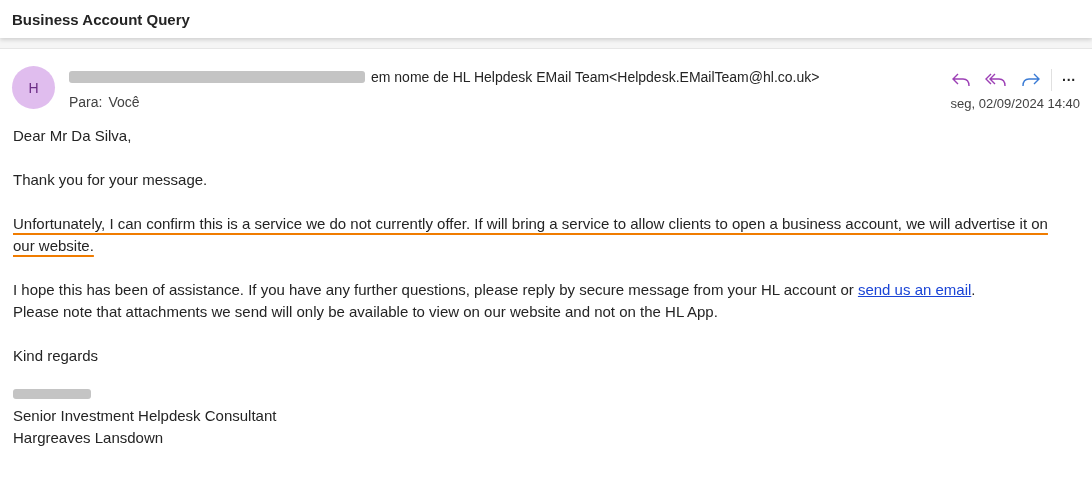 The height and width of the screenshot is (479, 1092). Describe the element at coordinates (33, 87) in the screenshot. I see `sender-avatar: H` at that location.